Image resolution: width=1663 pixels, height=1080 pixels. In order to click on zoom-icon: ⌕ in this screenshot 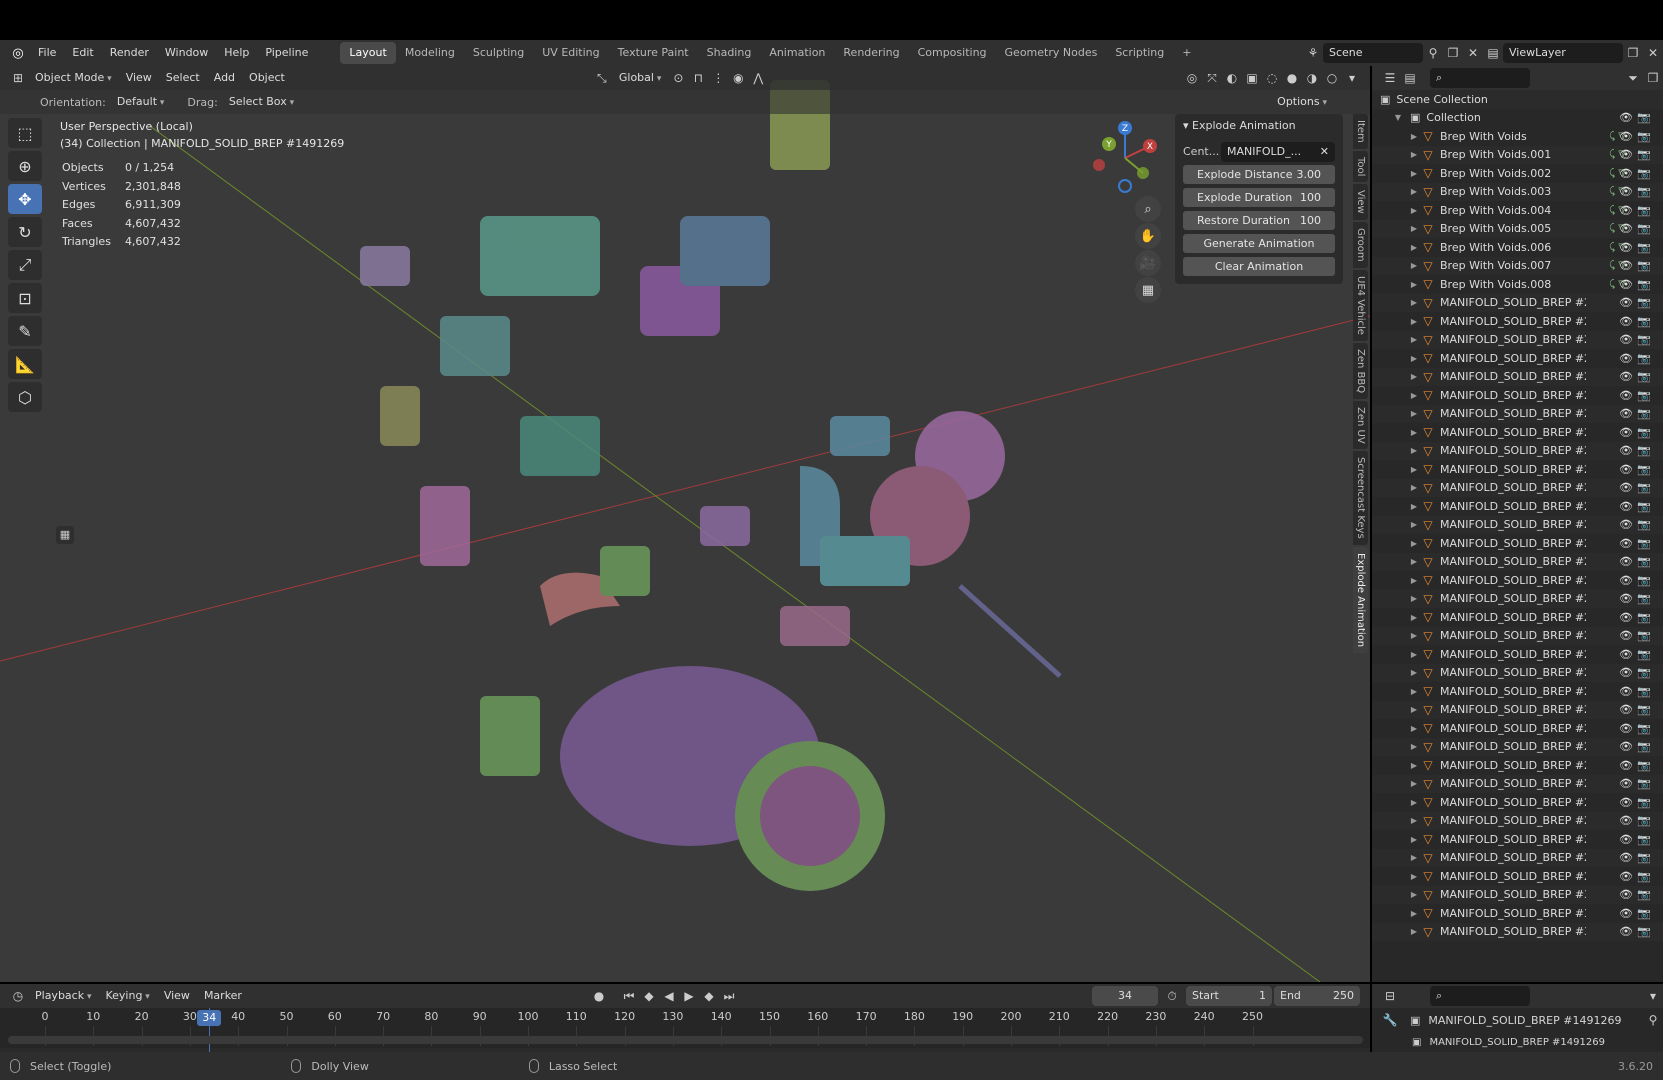, I will do `click(1148, 209)`.